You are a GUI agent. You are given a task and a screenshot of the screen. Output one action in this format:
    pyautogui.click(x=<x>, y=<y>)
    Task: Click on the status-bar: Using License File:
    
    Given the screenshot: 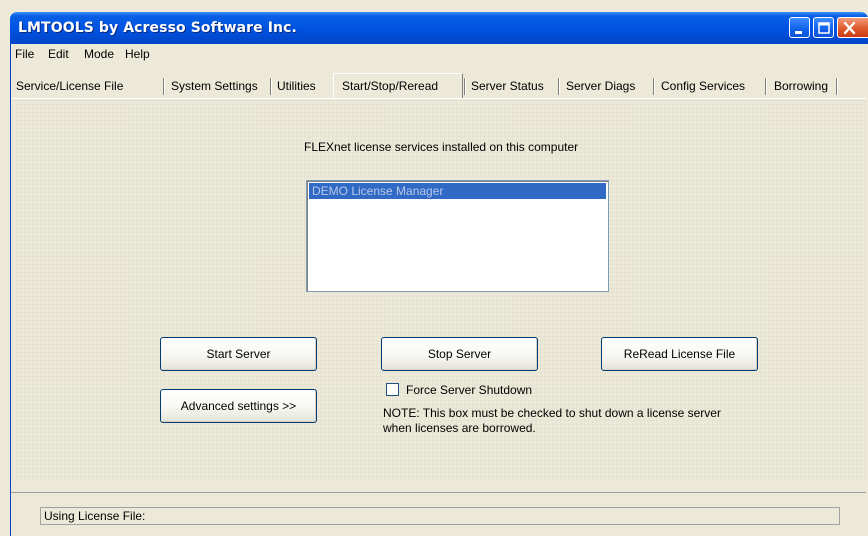 What is the action you would take?
    pyautogui.click(x=438, y=513)
    